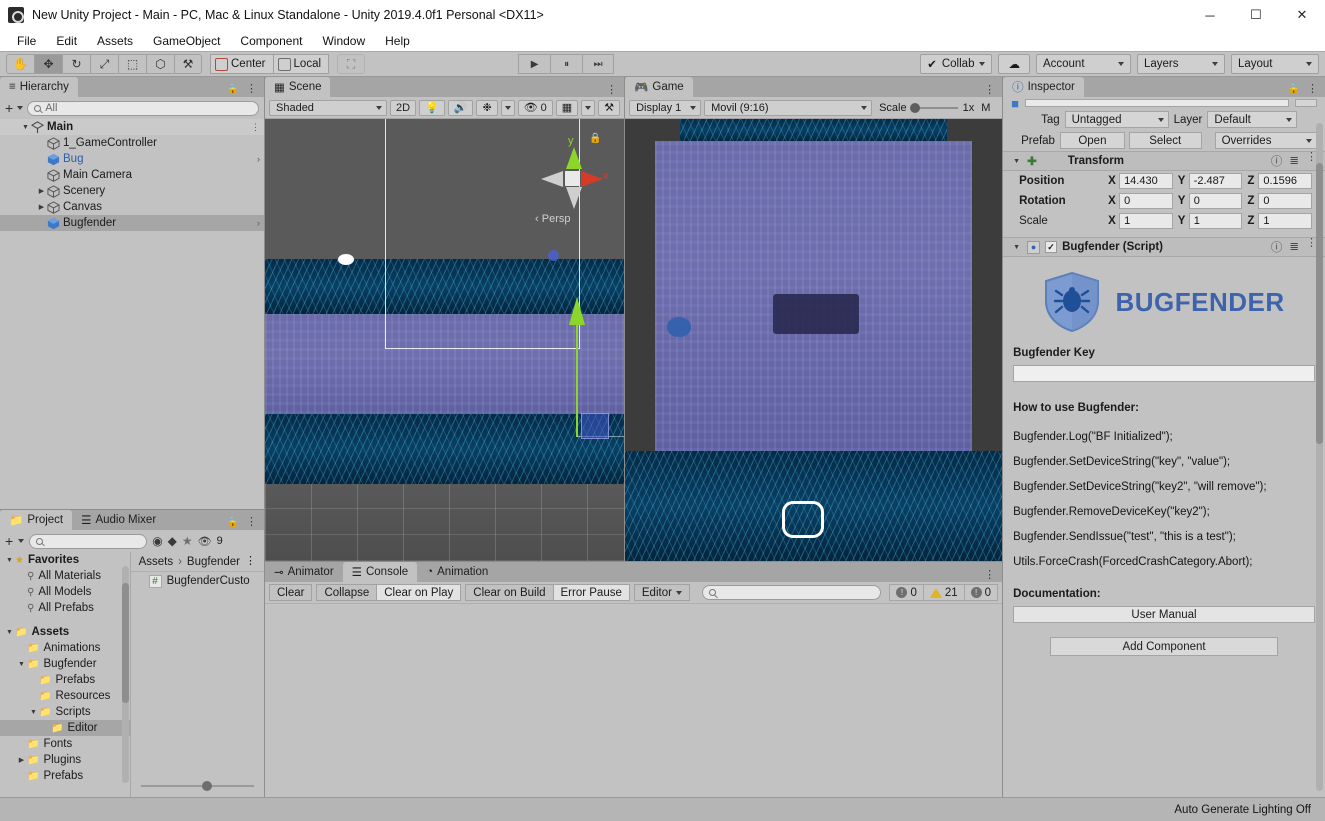  What do you see at coordinates (981, 592) in the screenshot?
I see `info-count: ! 0` at bounding box center [981, 592].